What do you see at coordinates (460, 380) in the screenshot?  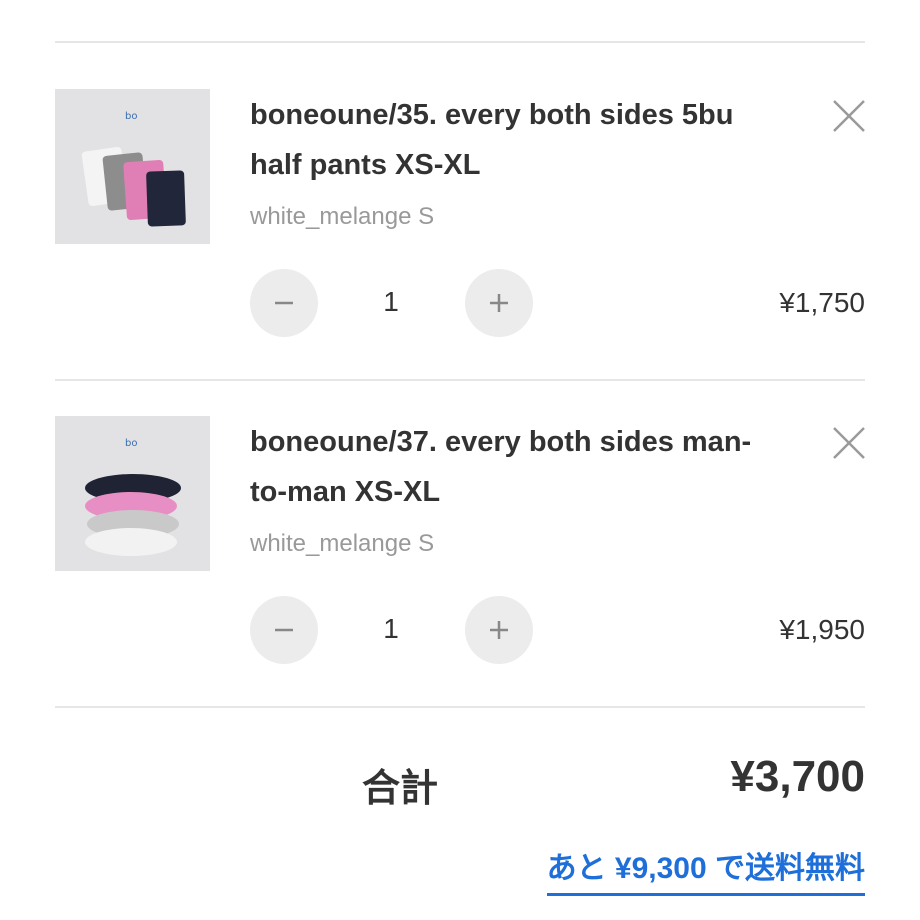 I see `item-divider` at bounding box center [460, 380].